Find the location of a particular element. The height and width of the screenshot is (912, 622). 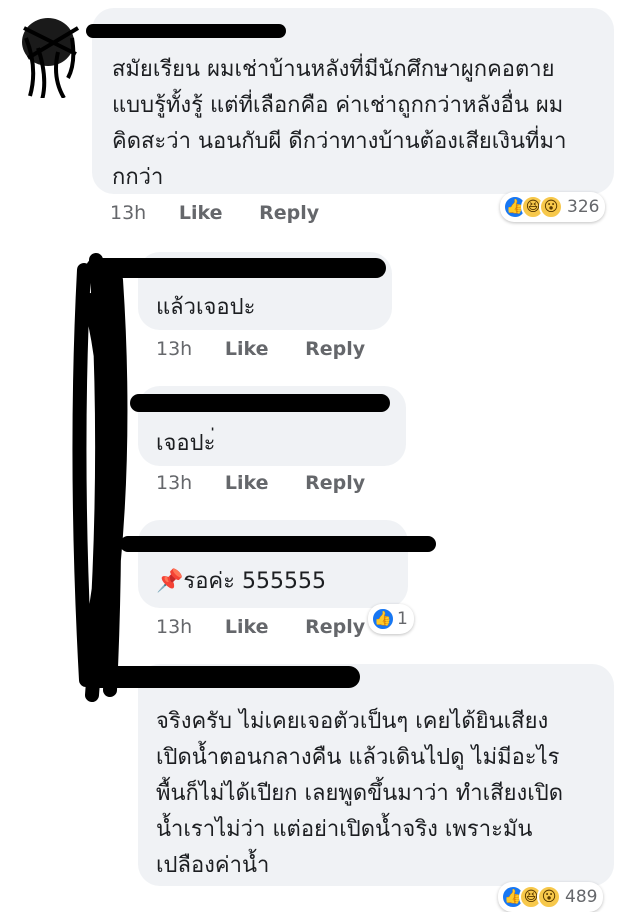

pushpin-icon: 📌 is located at coordinates (170, 581).